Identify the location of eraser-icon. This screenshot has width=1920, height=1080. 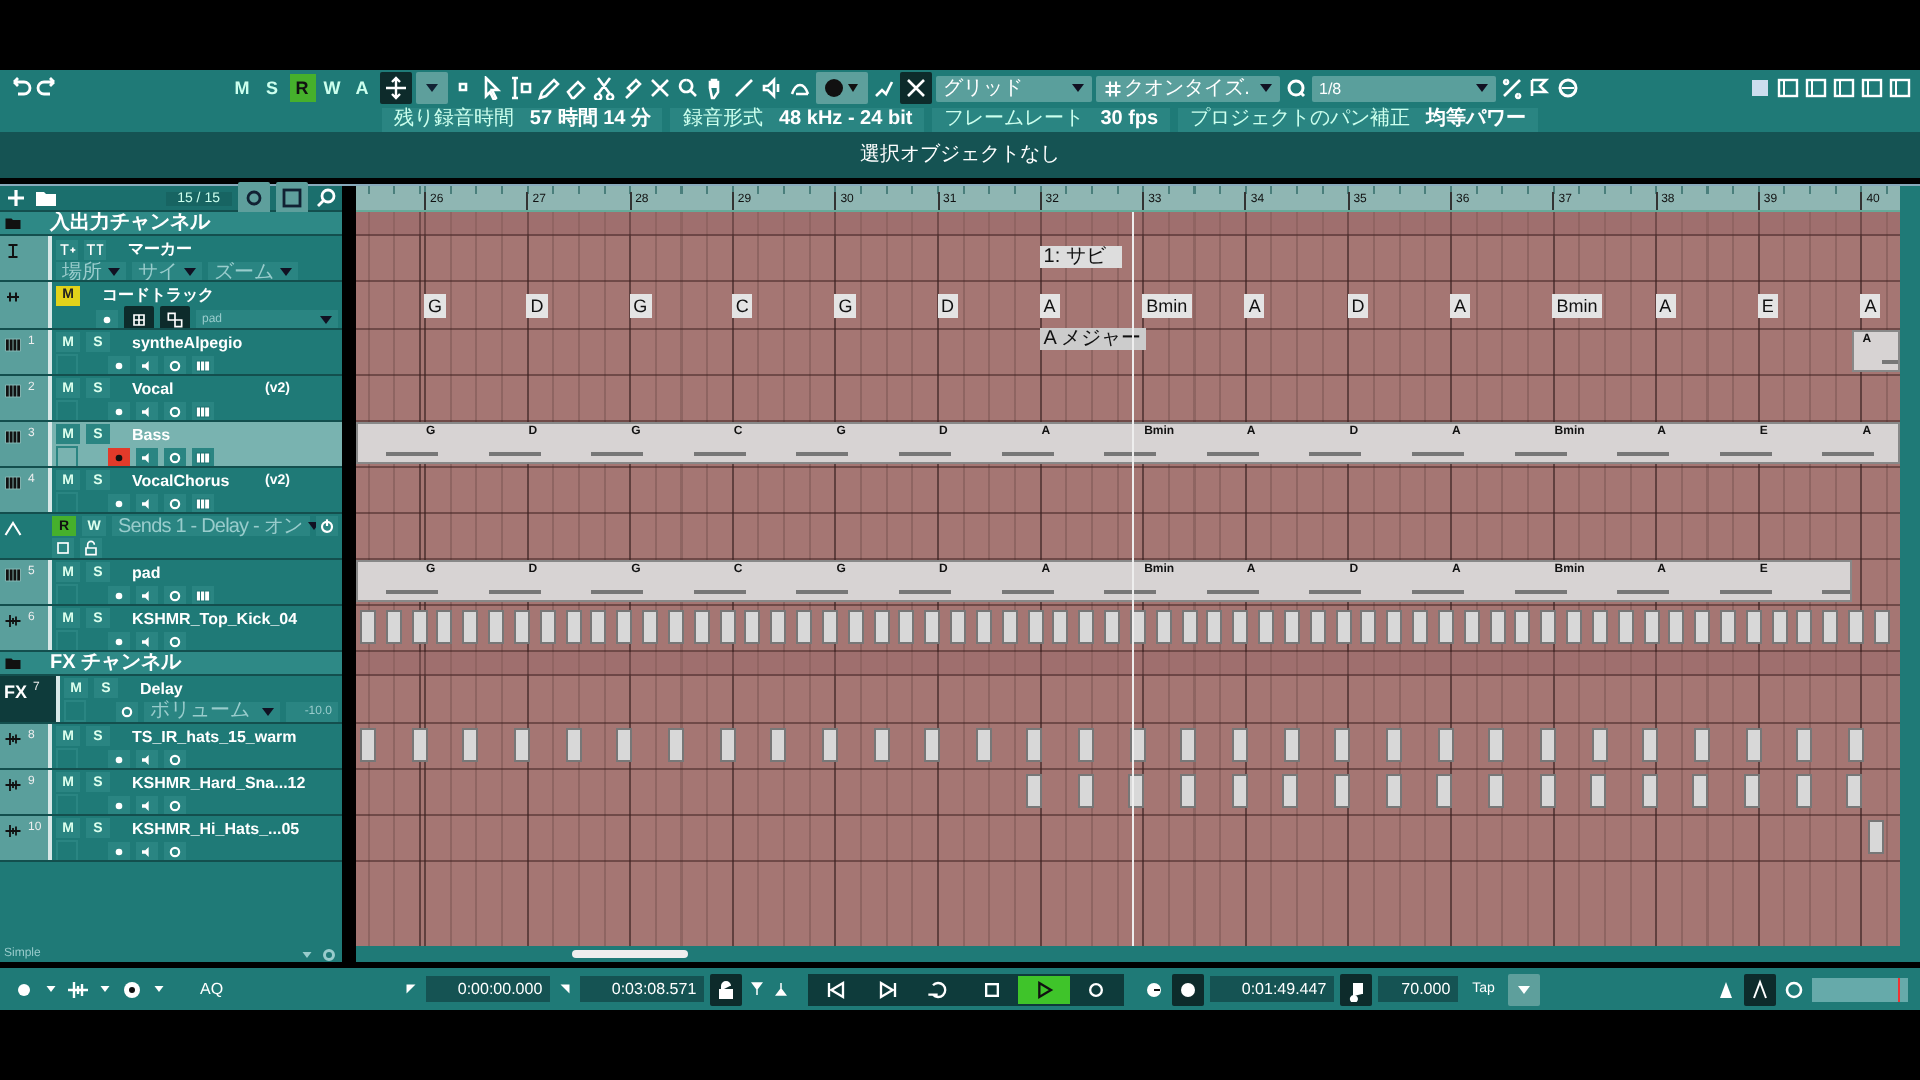
(575, 88).